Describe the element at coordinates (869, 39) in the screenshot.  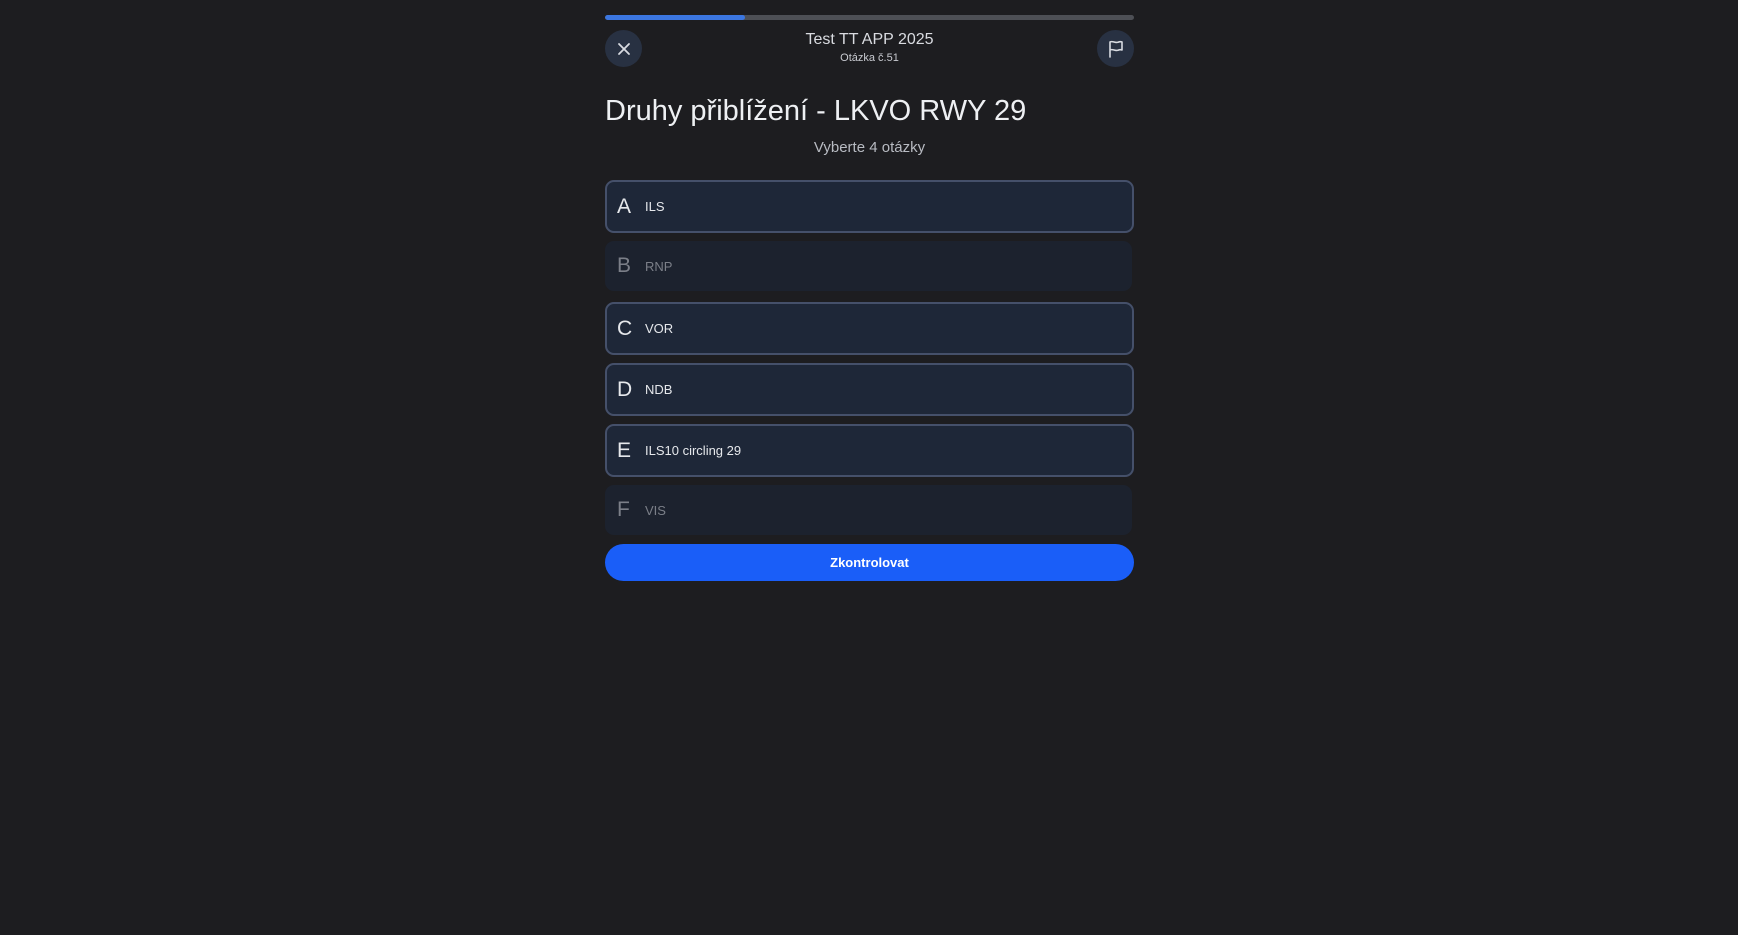
I see `test-title: Test TT APP 2025` at that location.